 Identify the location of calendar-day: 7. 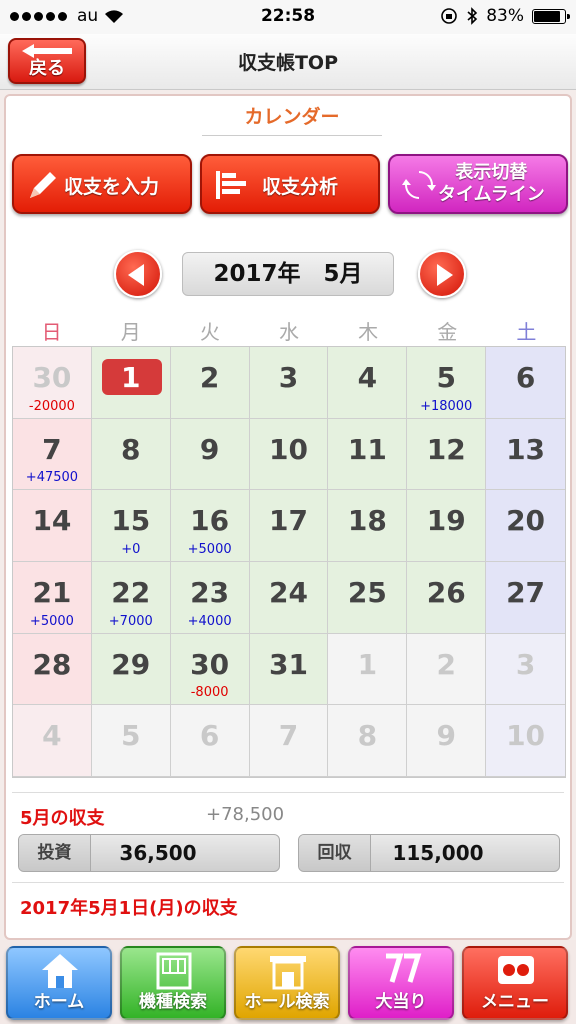
(289, 741).